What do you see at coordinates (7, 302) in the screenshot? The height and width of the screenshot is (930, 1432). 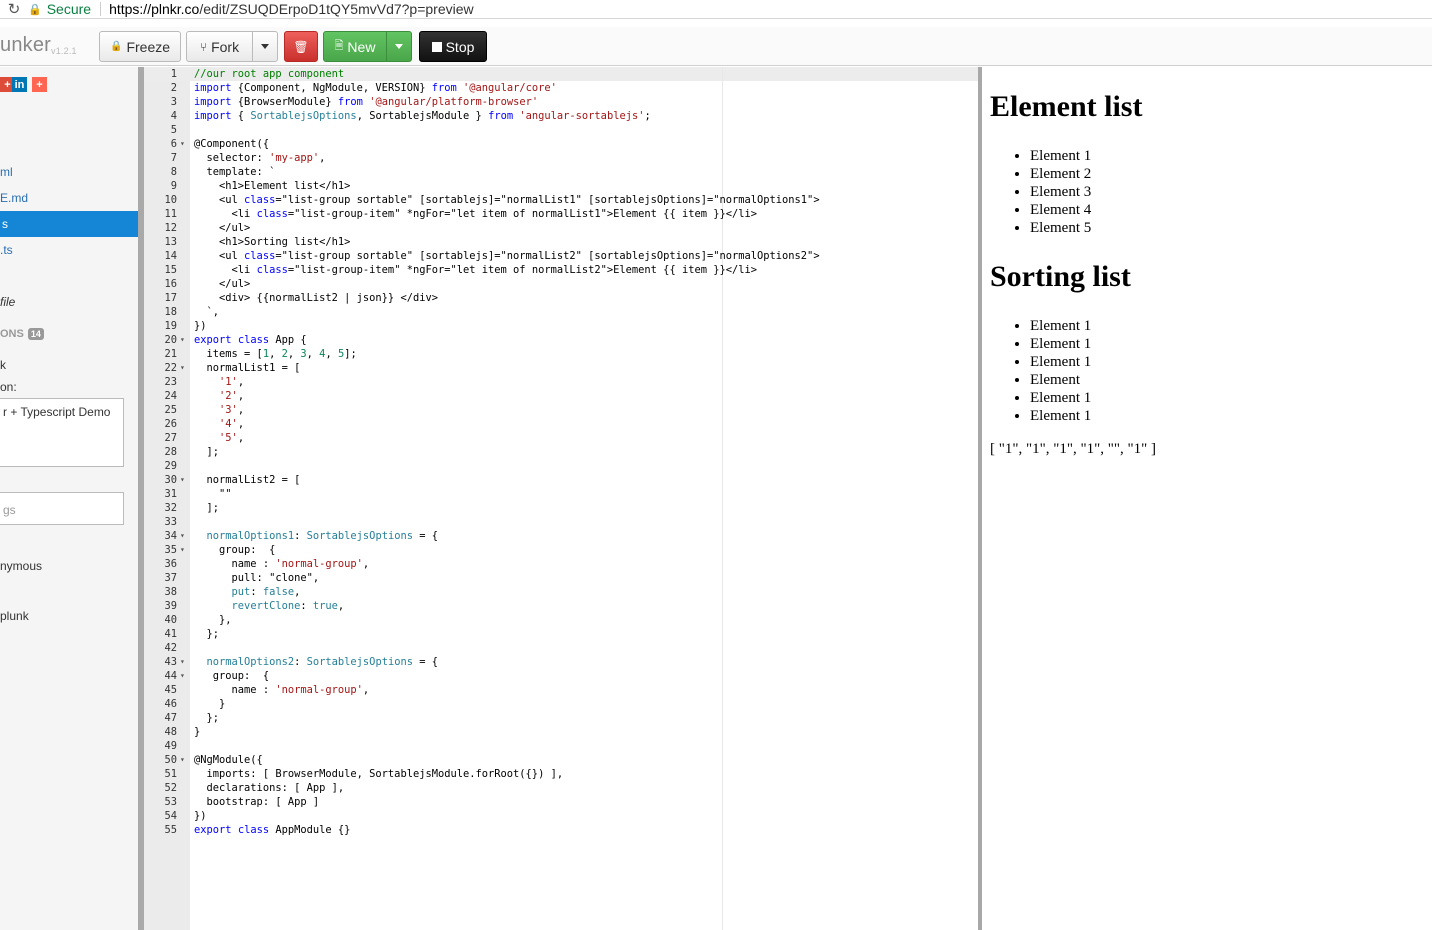 I see `new-file-link: file` at bounding box center [7, 302].